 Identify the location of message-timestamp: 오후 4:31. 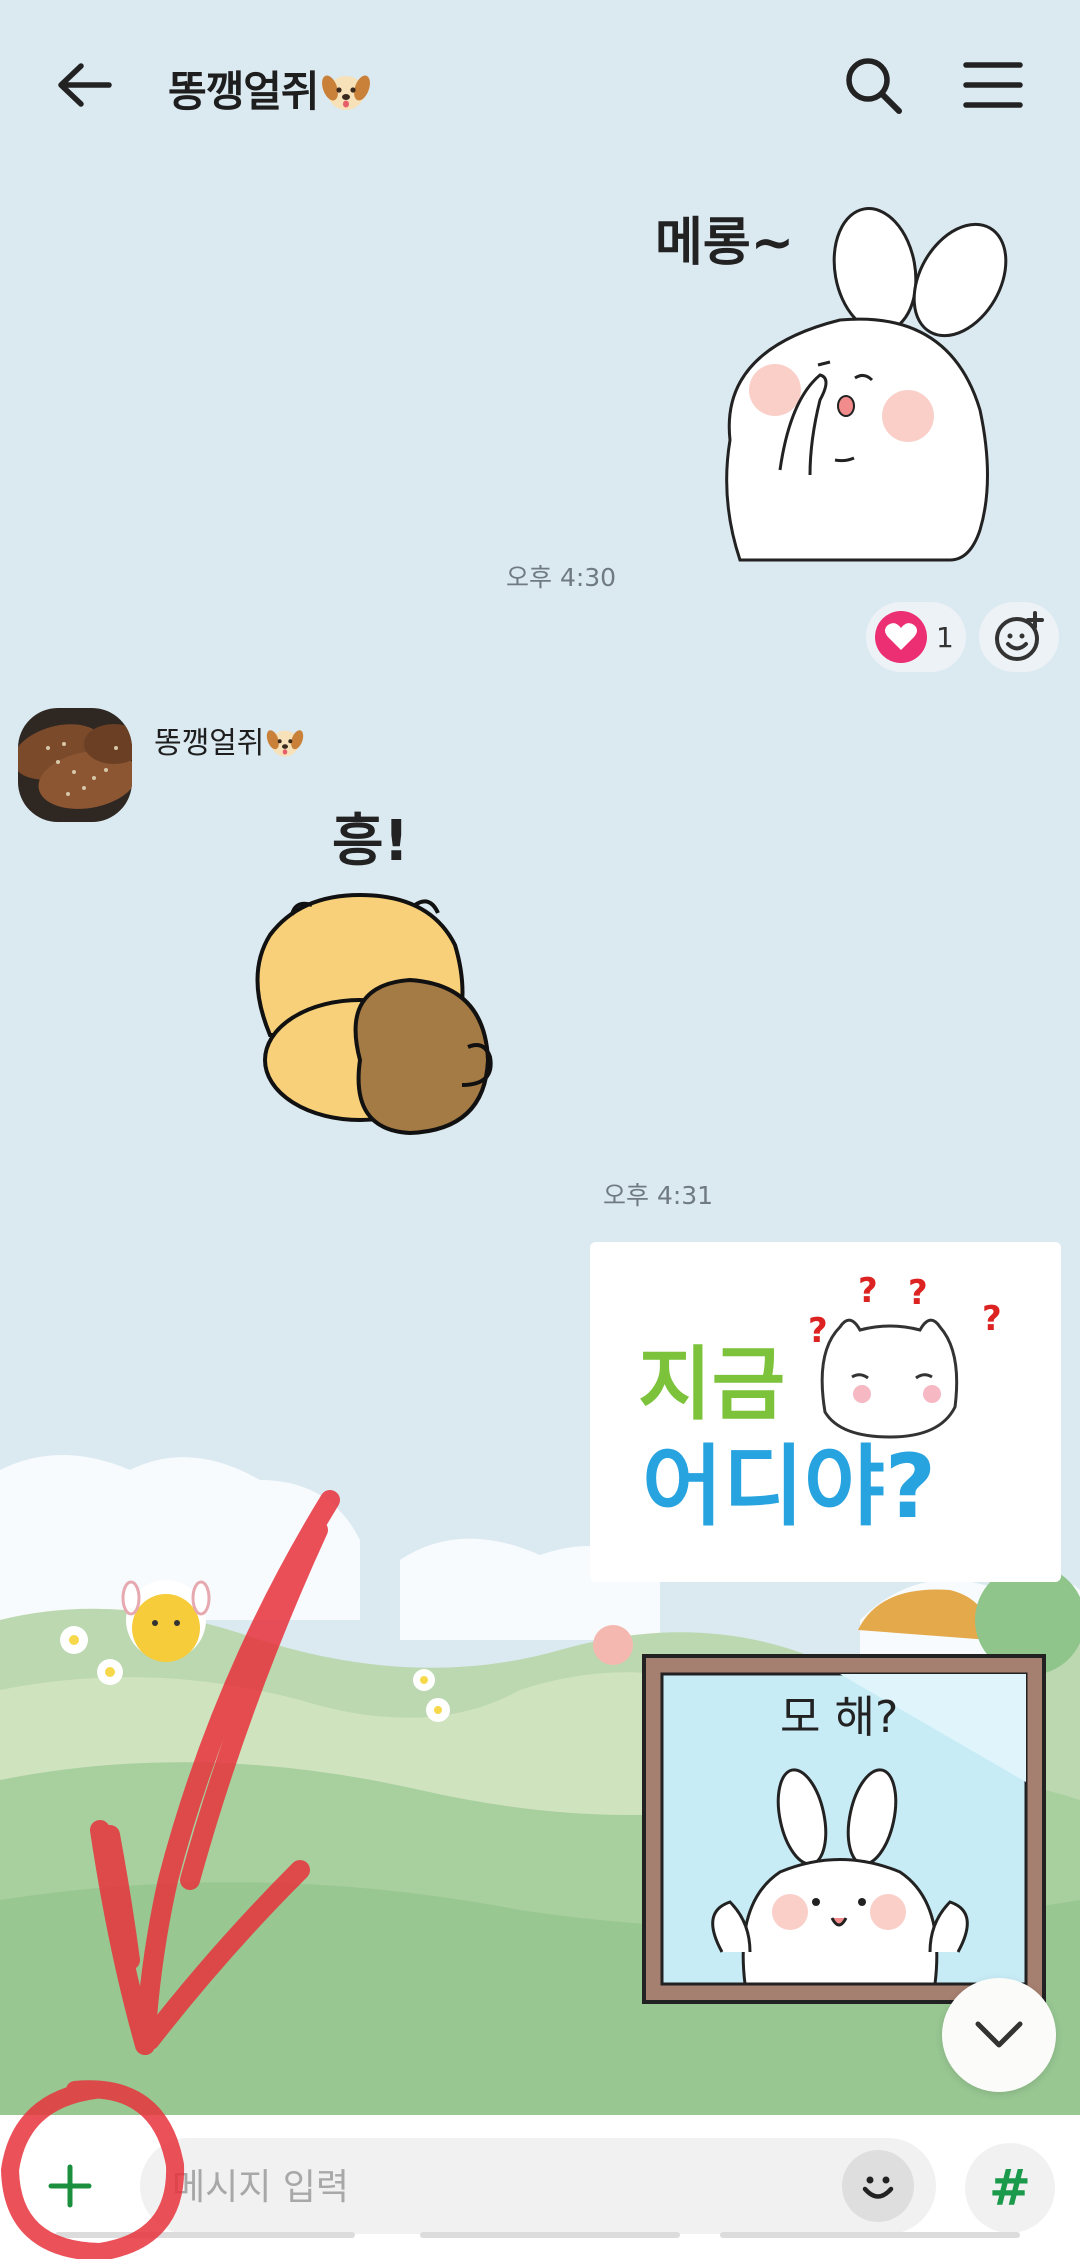
(658, 1195).